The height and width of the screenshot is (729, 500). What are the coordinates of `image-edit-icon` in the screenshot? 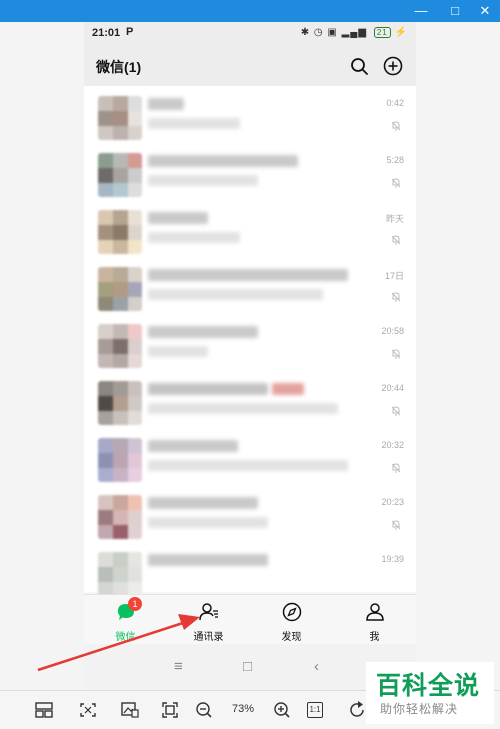 It's located at (130, 710).